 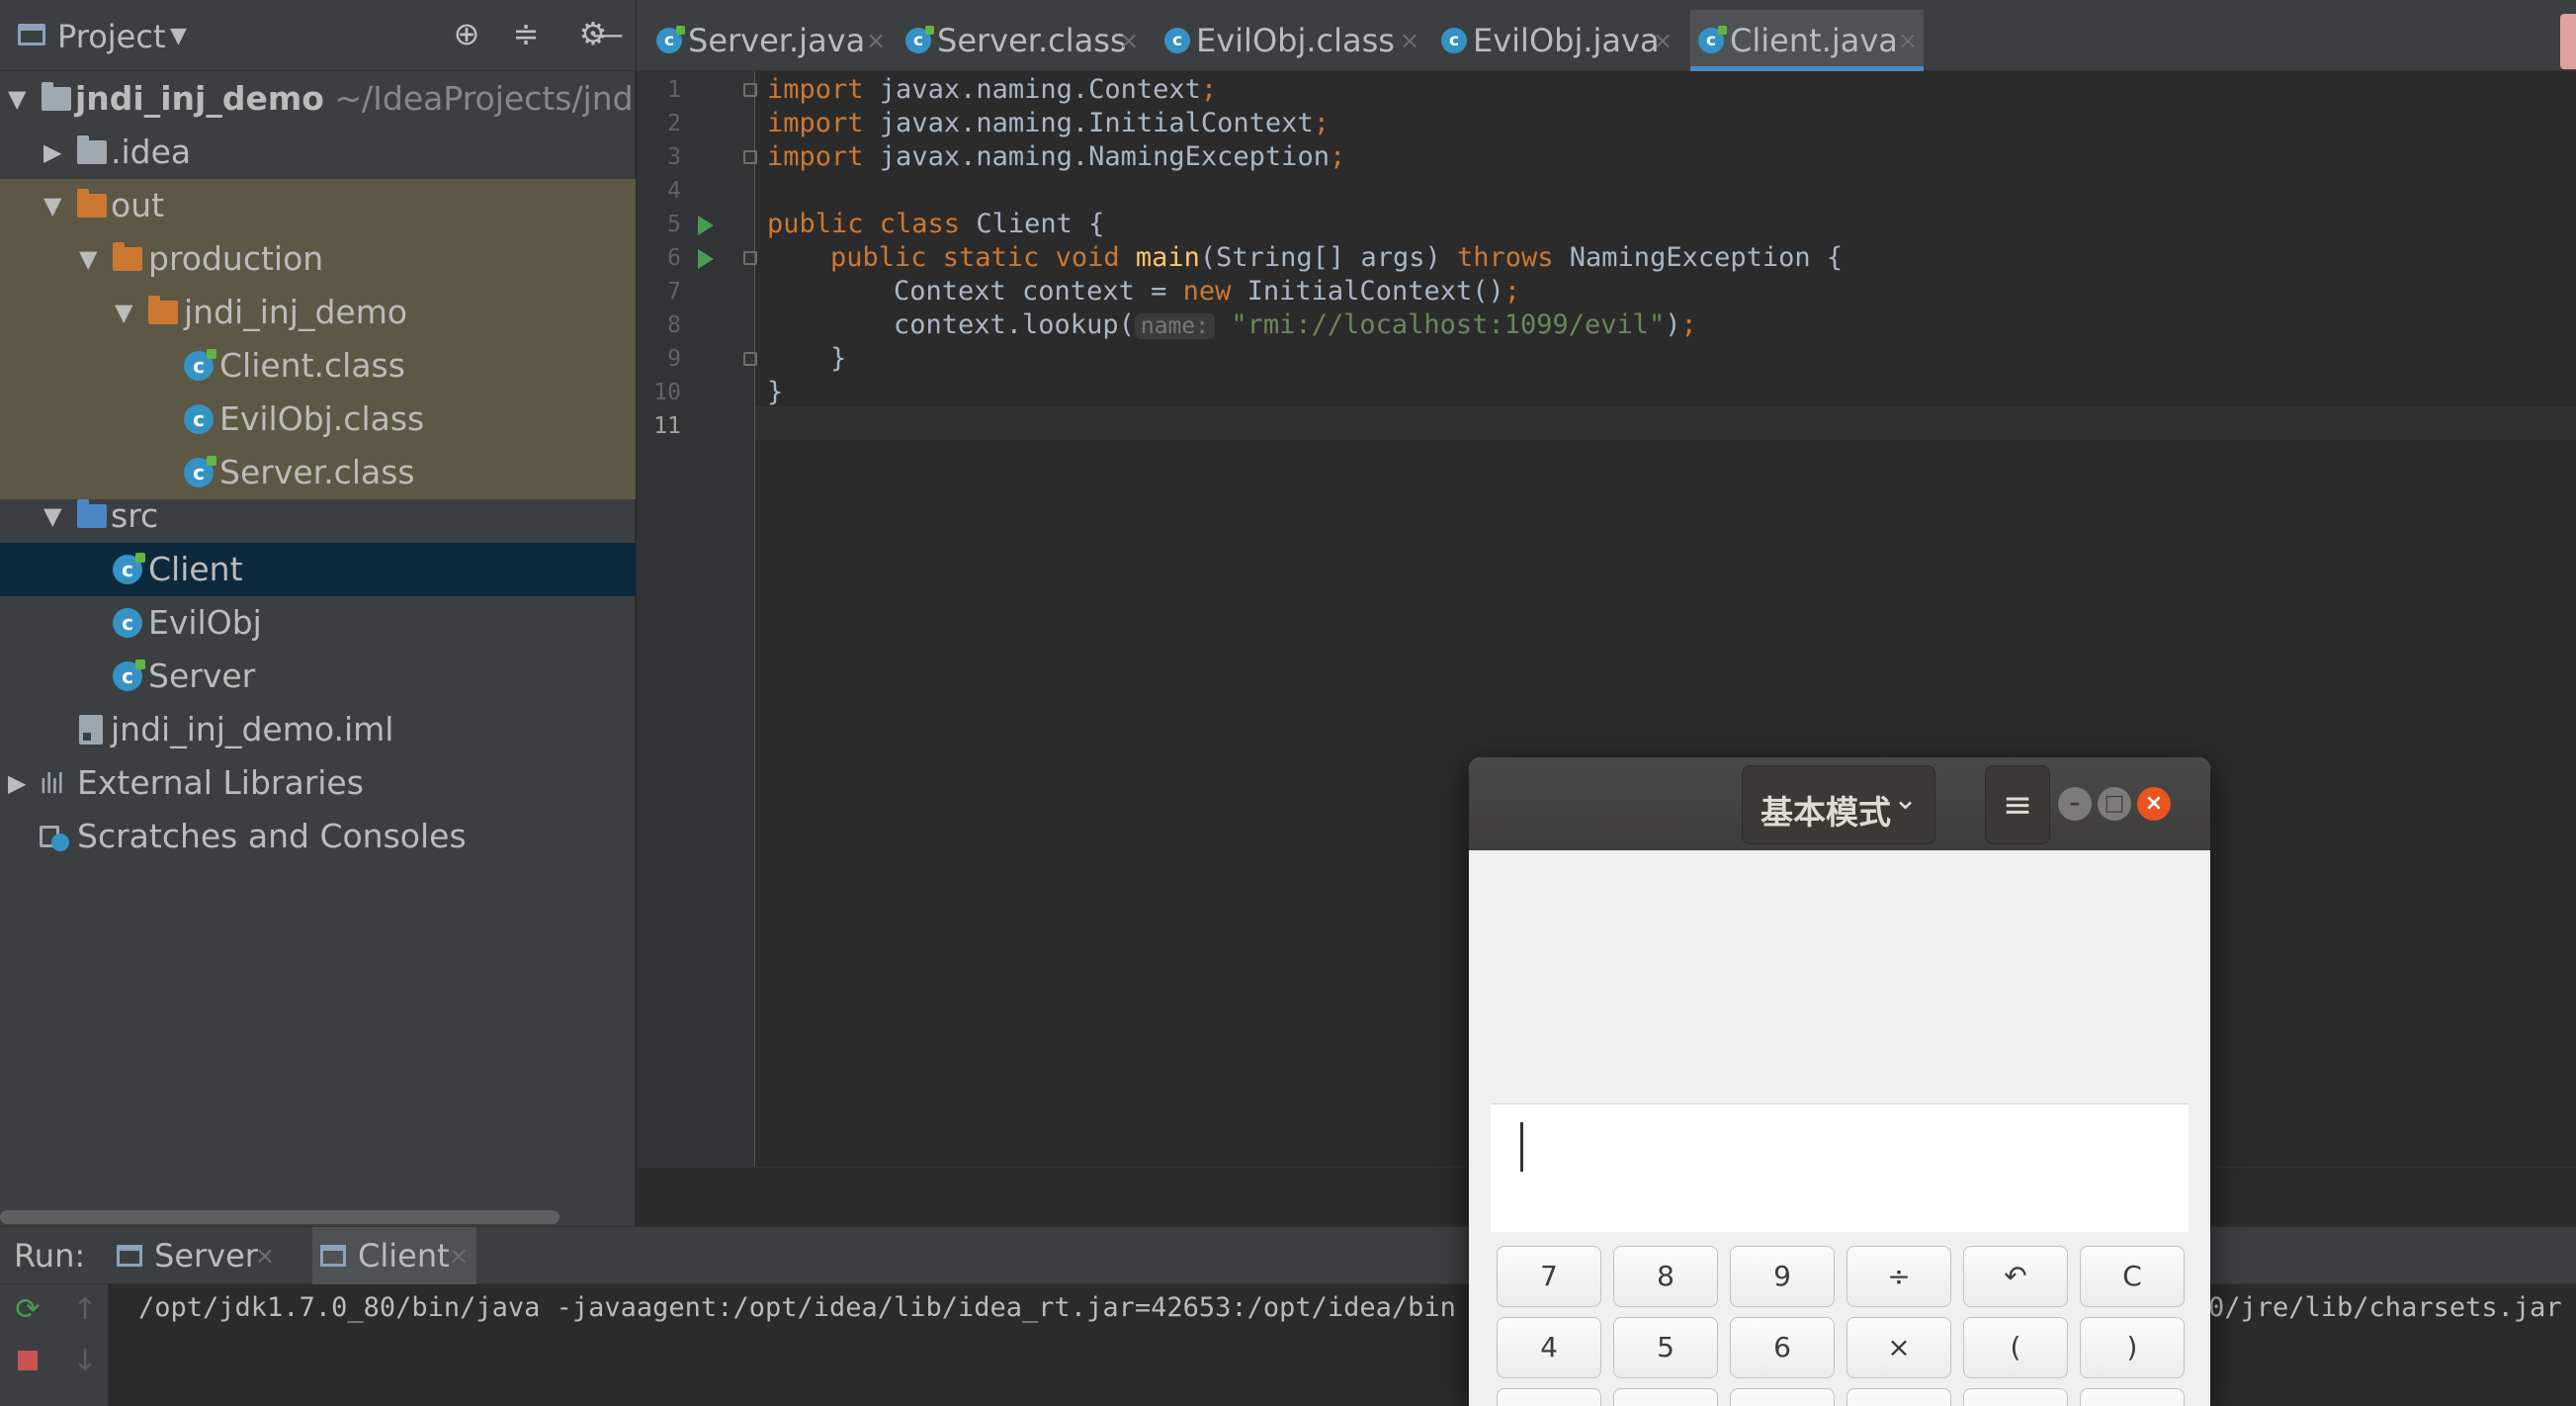 I want to click on tree-item-external-libraries: ▶ ılıl External Libraries, so click(x=318, y=783).